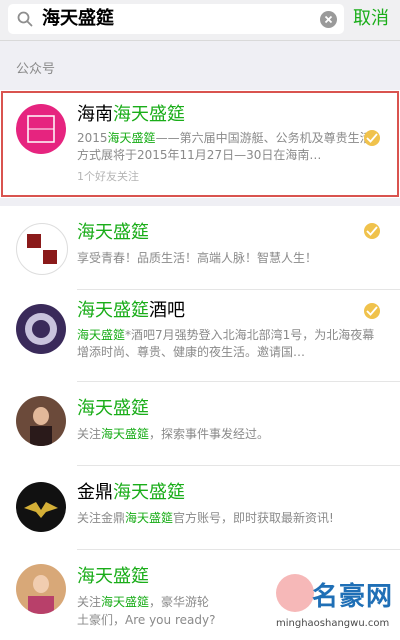  I want to click on item-title: 海南海天盛筵, so click(131, 114).